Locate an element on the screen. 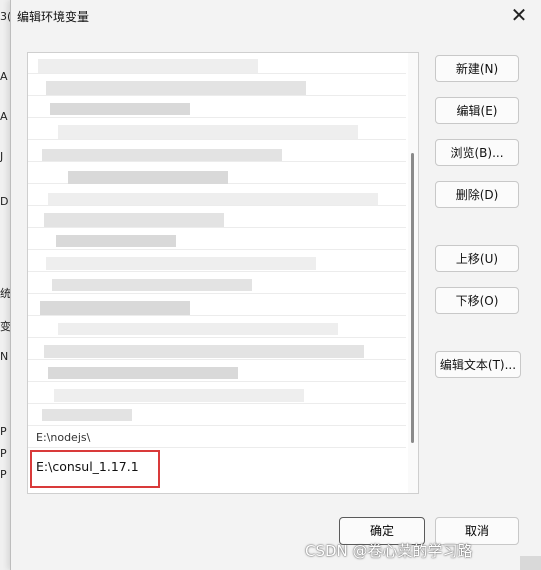 The image size is (541, 570). delete-button: 删除(D) is located at coordinates (477, 194).